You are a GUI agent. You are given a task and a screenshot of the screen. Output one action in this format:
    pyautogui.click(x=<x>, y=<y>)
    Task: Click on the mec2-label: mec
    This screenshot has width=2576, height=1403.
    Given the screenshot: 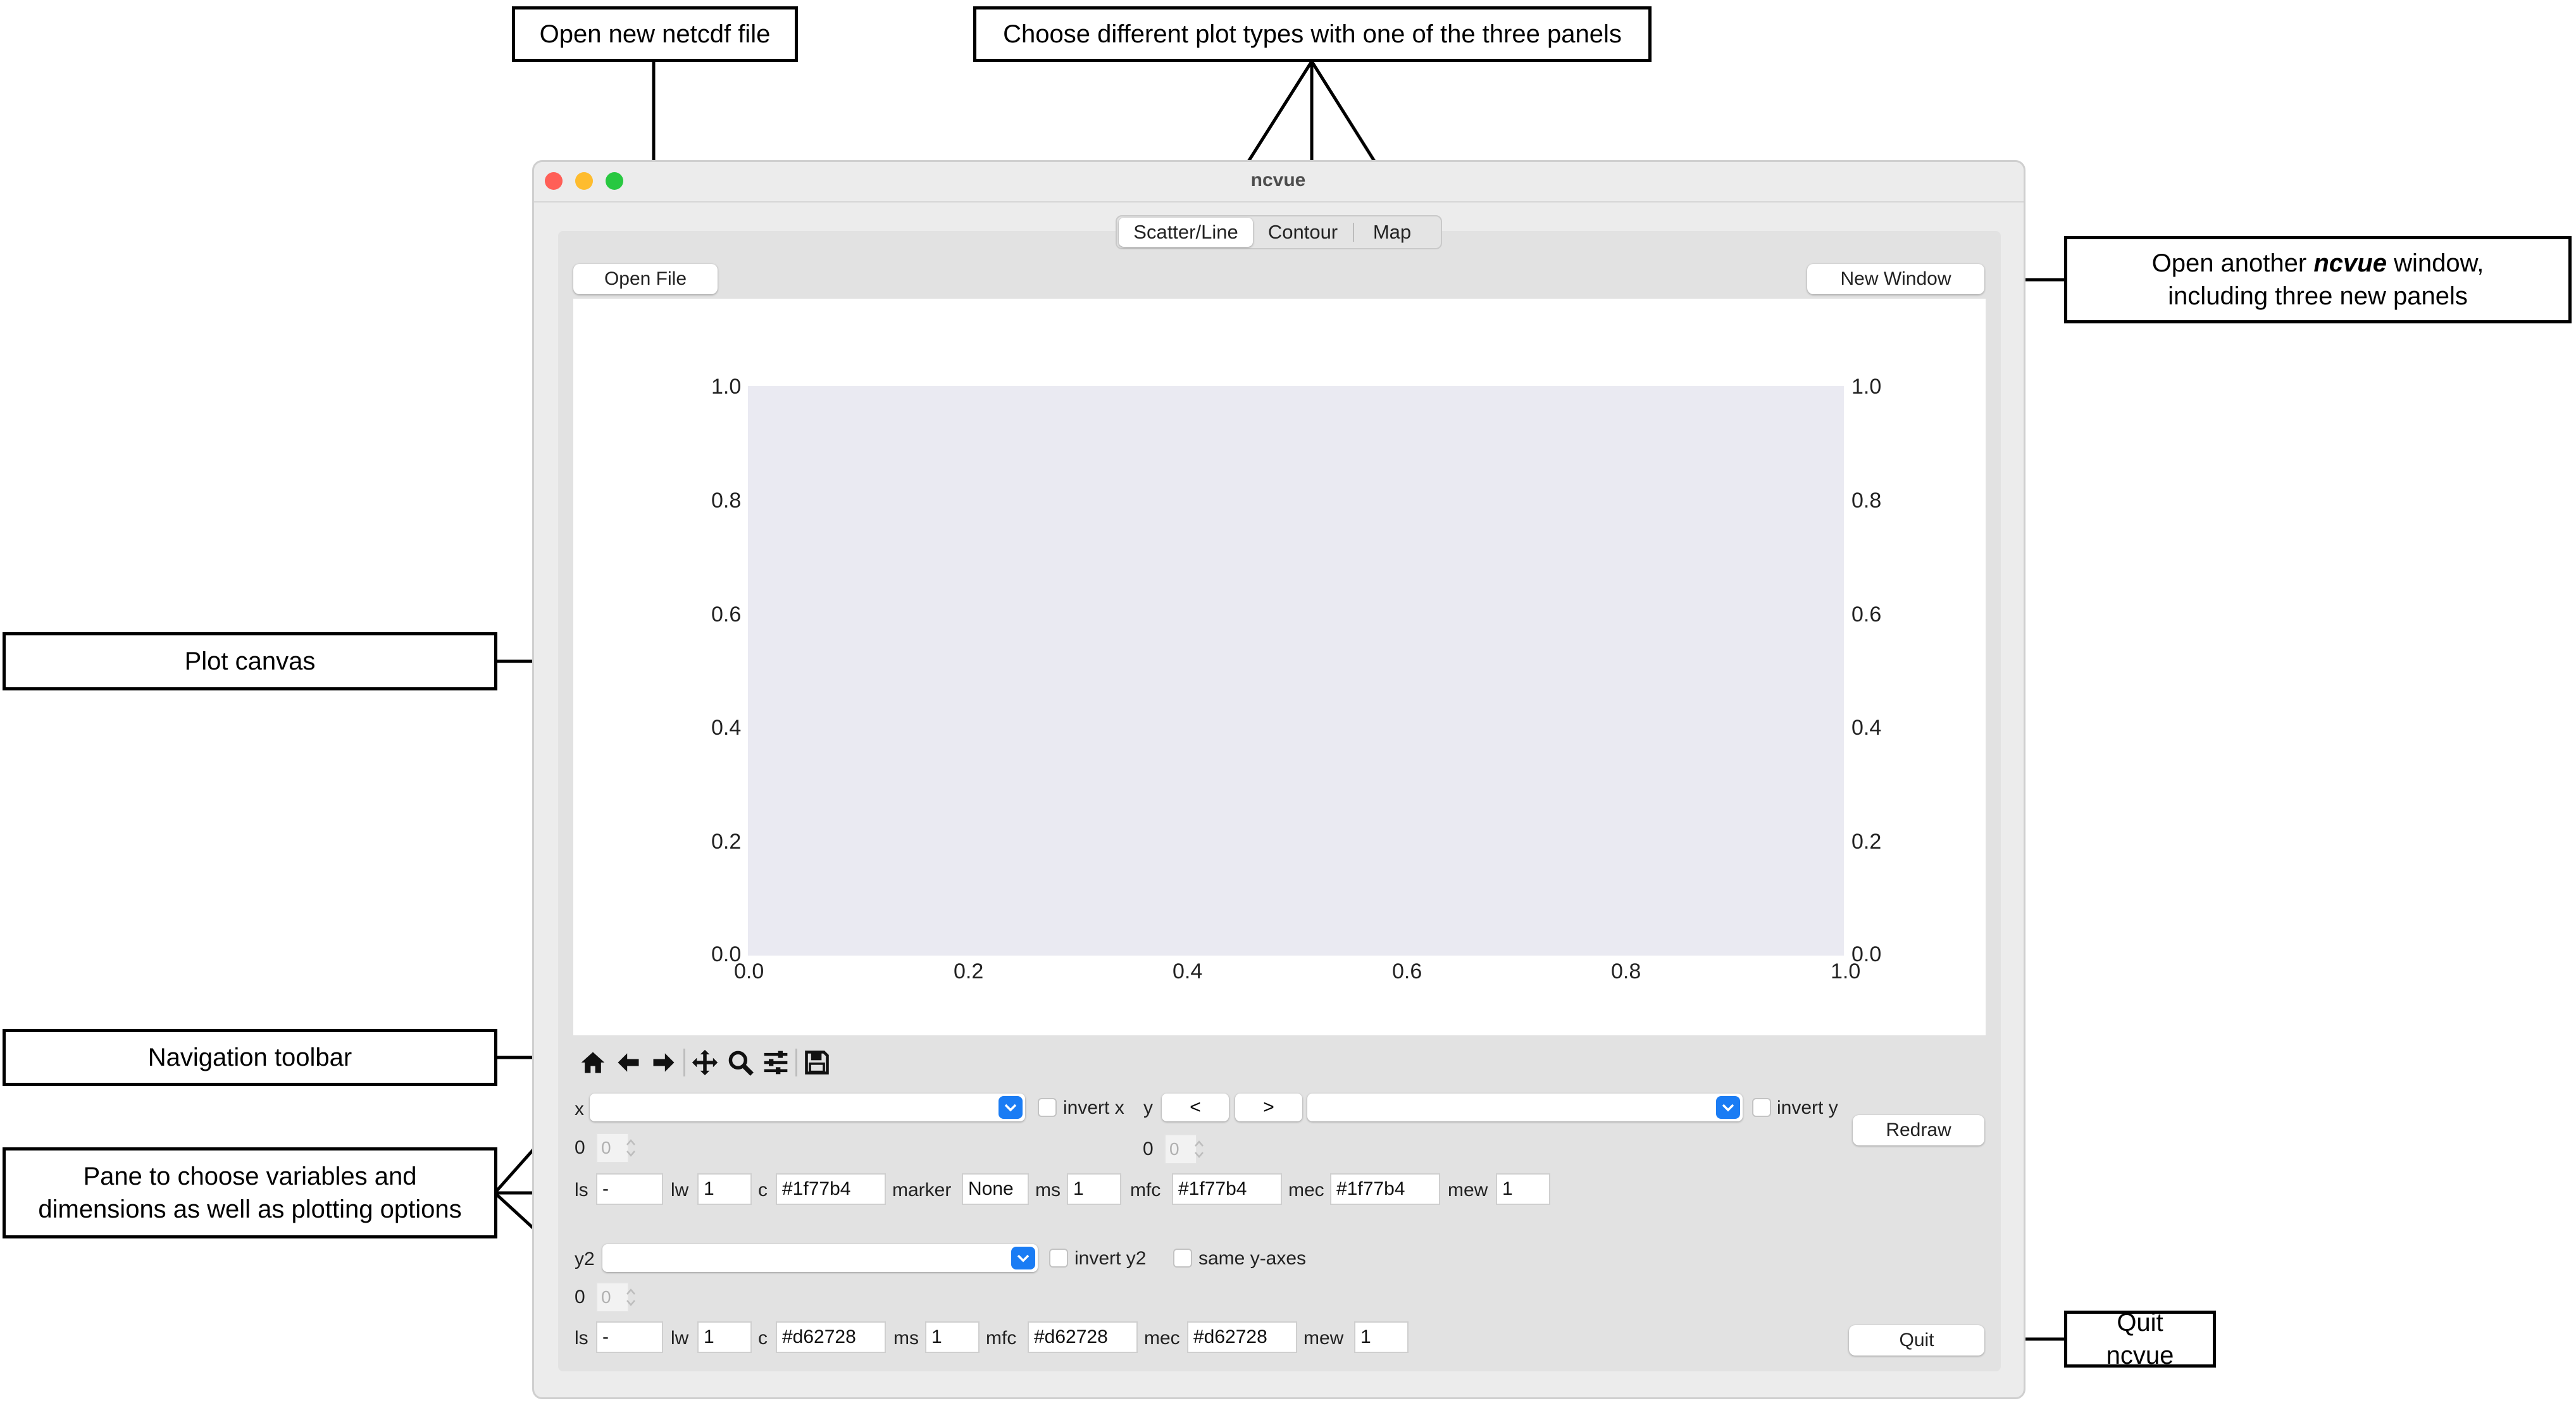 What is the action you would take?
    pyautogui.click(x=1162, y=1338)
    